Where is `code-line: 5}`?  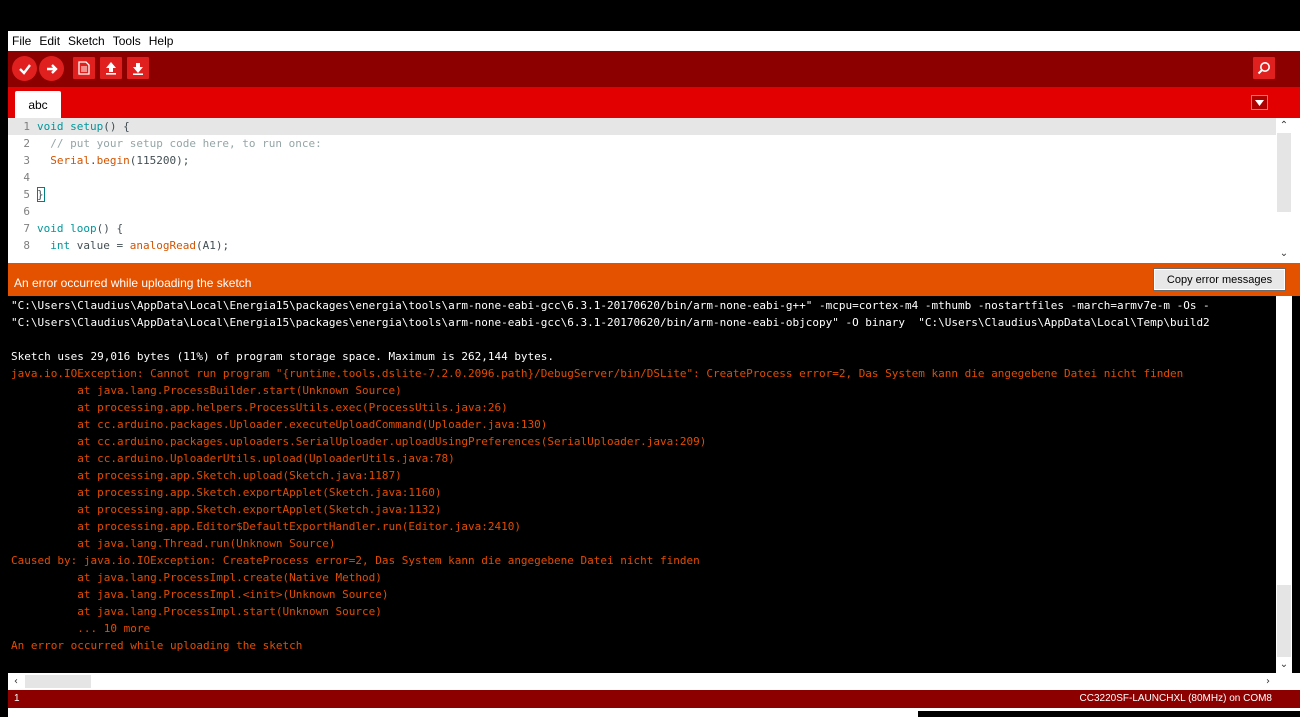
code-line: 5} is located at coordinates (643, 194).